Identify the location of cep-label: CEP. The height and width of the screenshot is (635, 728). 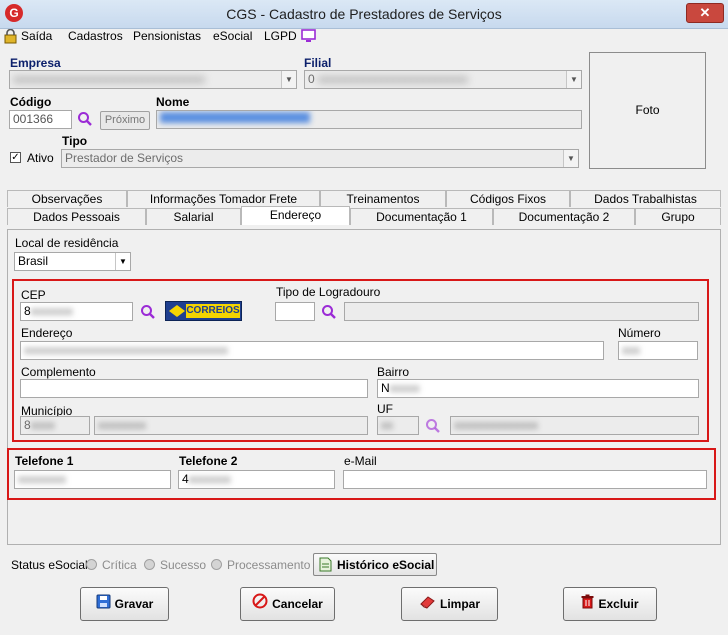
(33, 295).